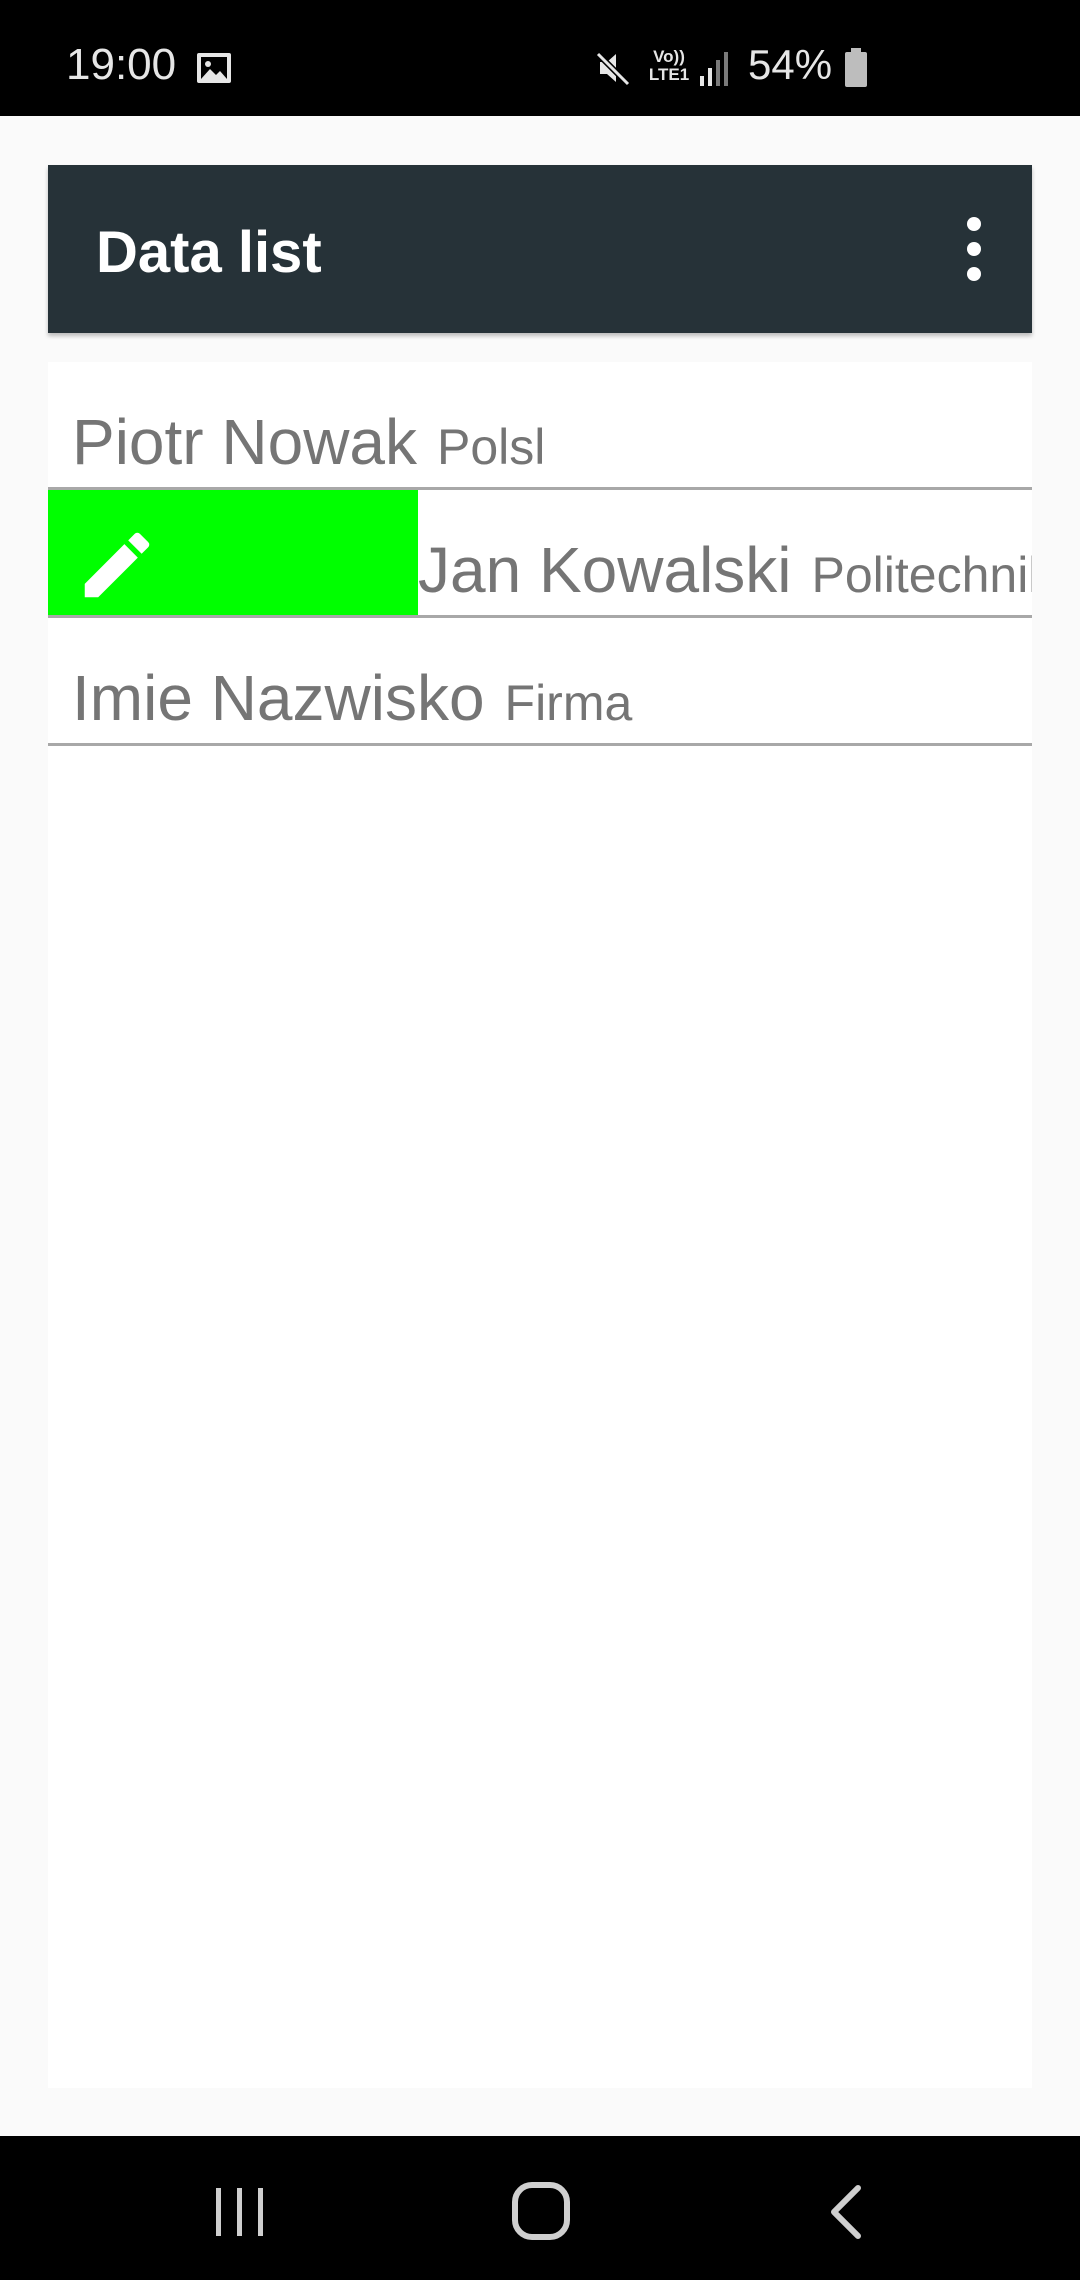  What do you see at coordinates (846, 2212) in the screenshot?
I see `back-icon` at bounding box center [846, 2212].